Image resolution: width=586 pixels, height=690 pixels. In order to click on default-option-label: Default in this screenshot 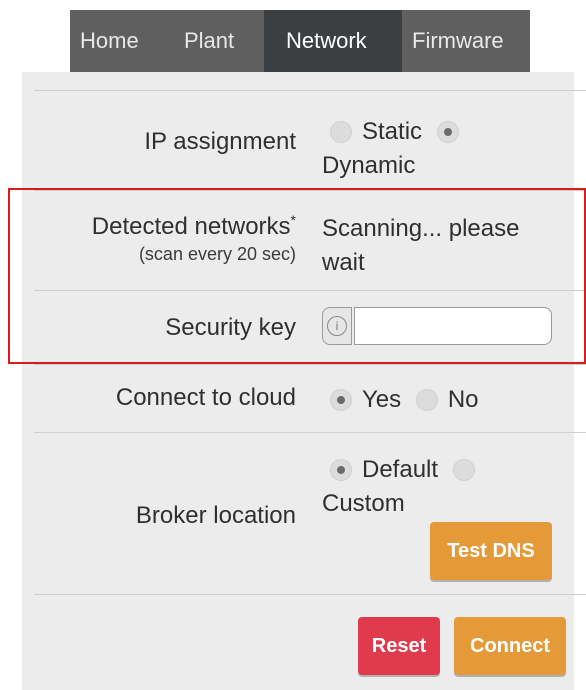, I will do `click(400, 469)`.